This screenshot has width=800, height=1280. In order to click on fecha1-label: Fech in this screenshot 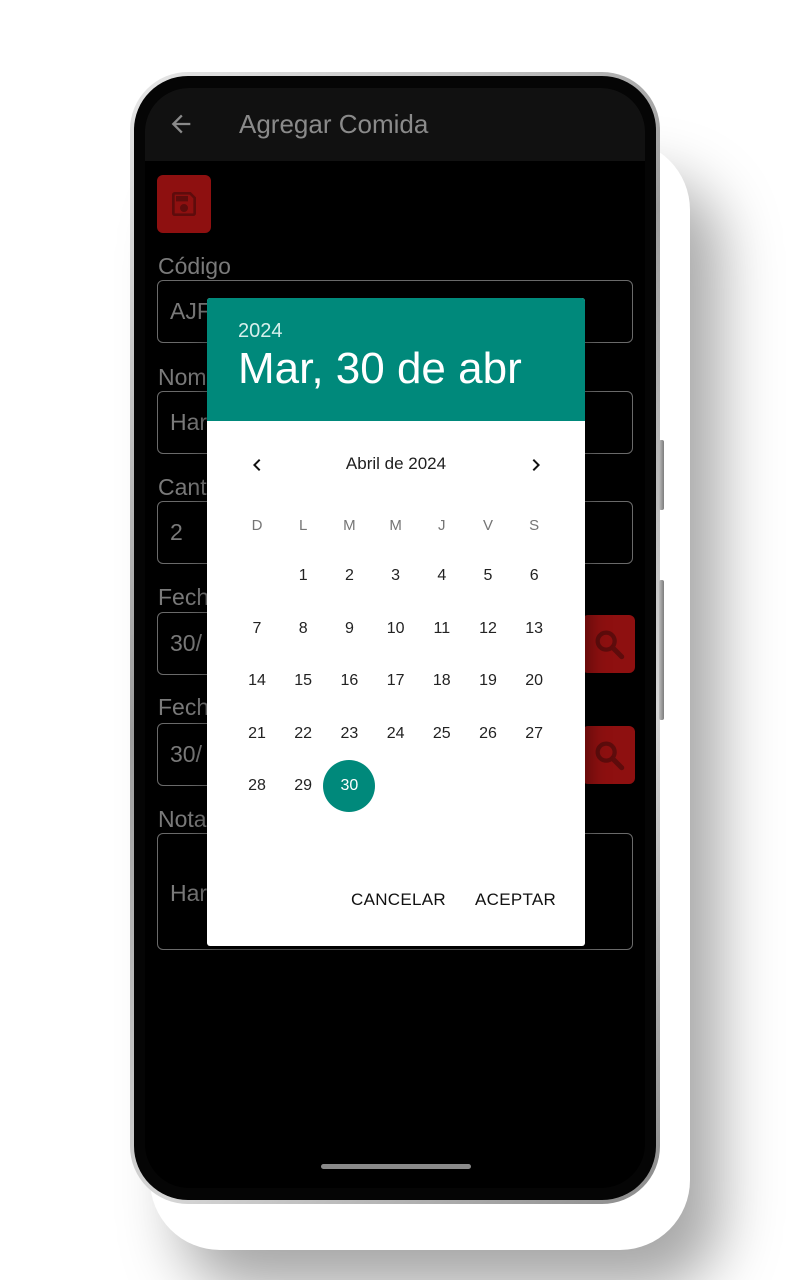, I will do `click(184, 597)`.